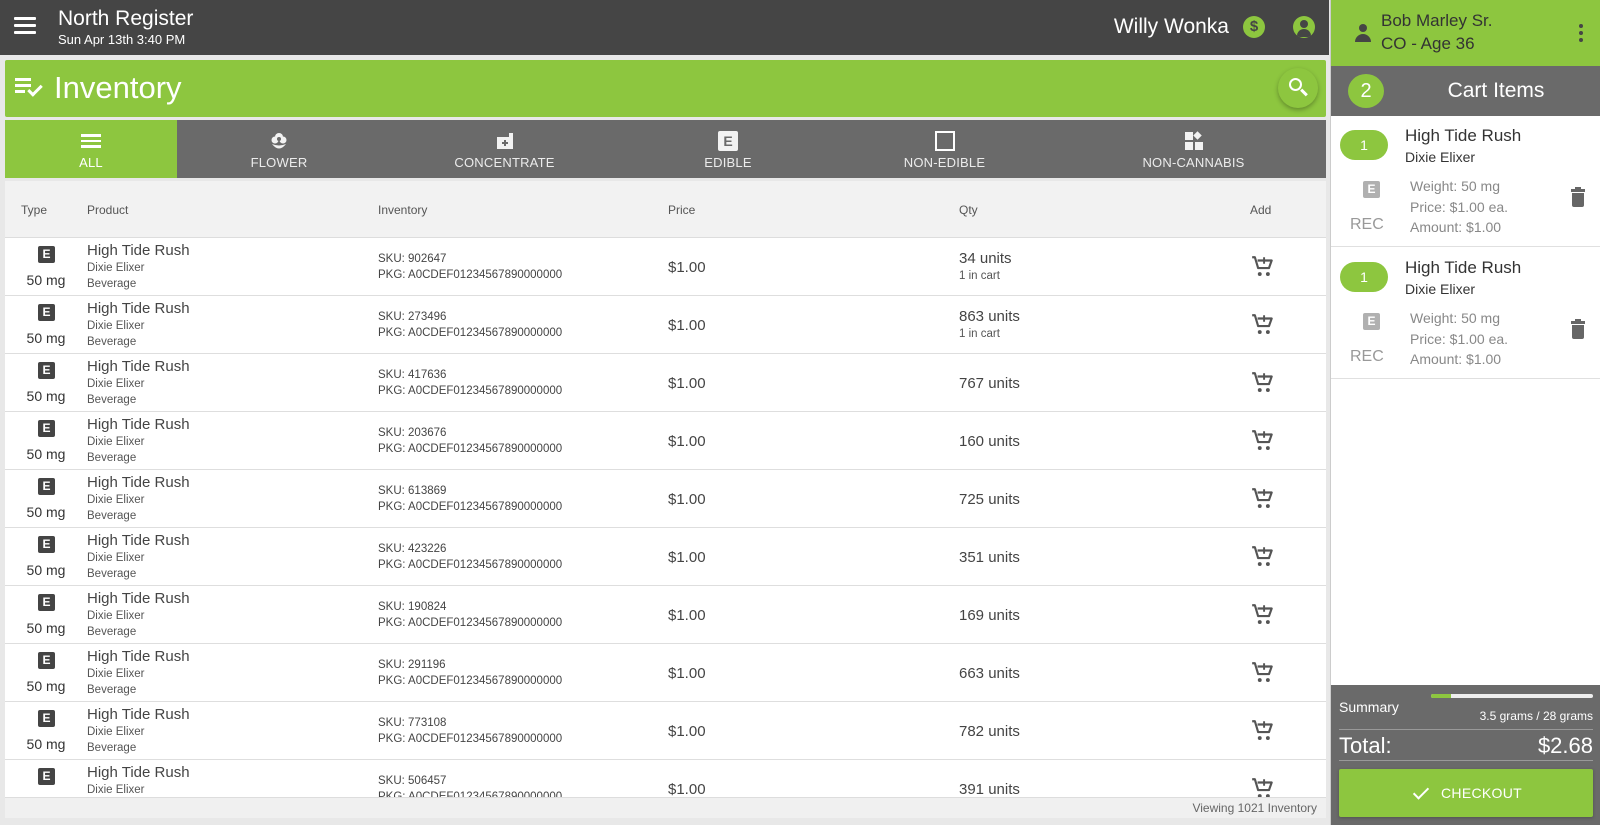 The image size is (1600, 825). Describe the element at coordinates (681, 210) in the screenshot. I see `column-header-price: Price` at that location.